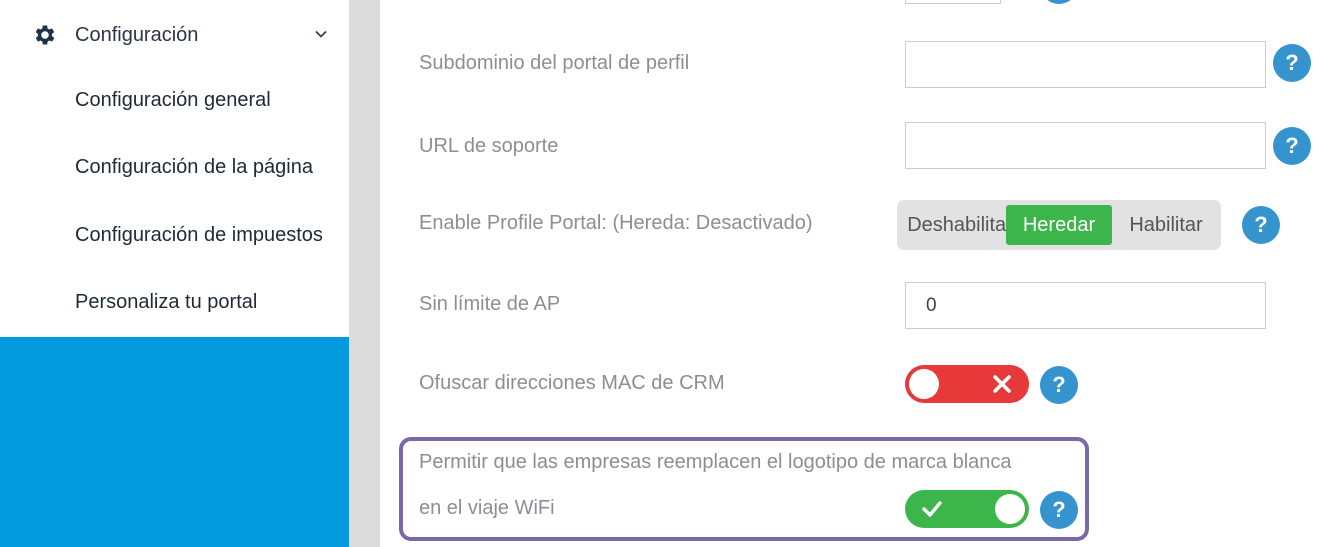  I want to click on gear-icon, so click(45, 35).